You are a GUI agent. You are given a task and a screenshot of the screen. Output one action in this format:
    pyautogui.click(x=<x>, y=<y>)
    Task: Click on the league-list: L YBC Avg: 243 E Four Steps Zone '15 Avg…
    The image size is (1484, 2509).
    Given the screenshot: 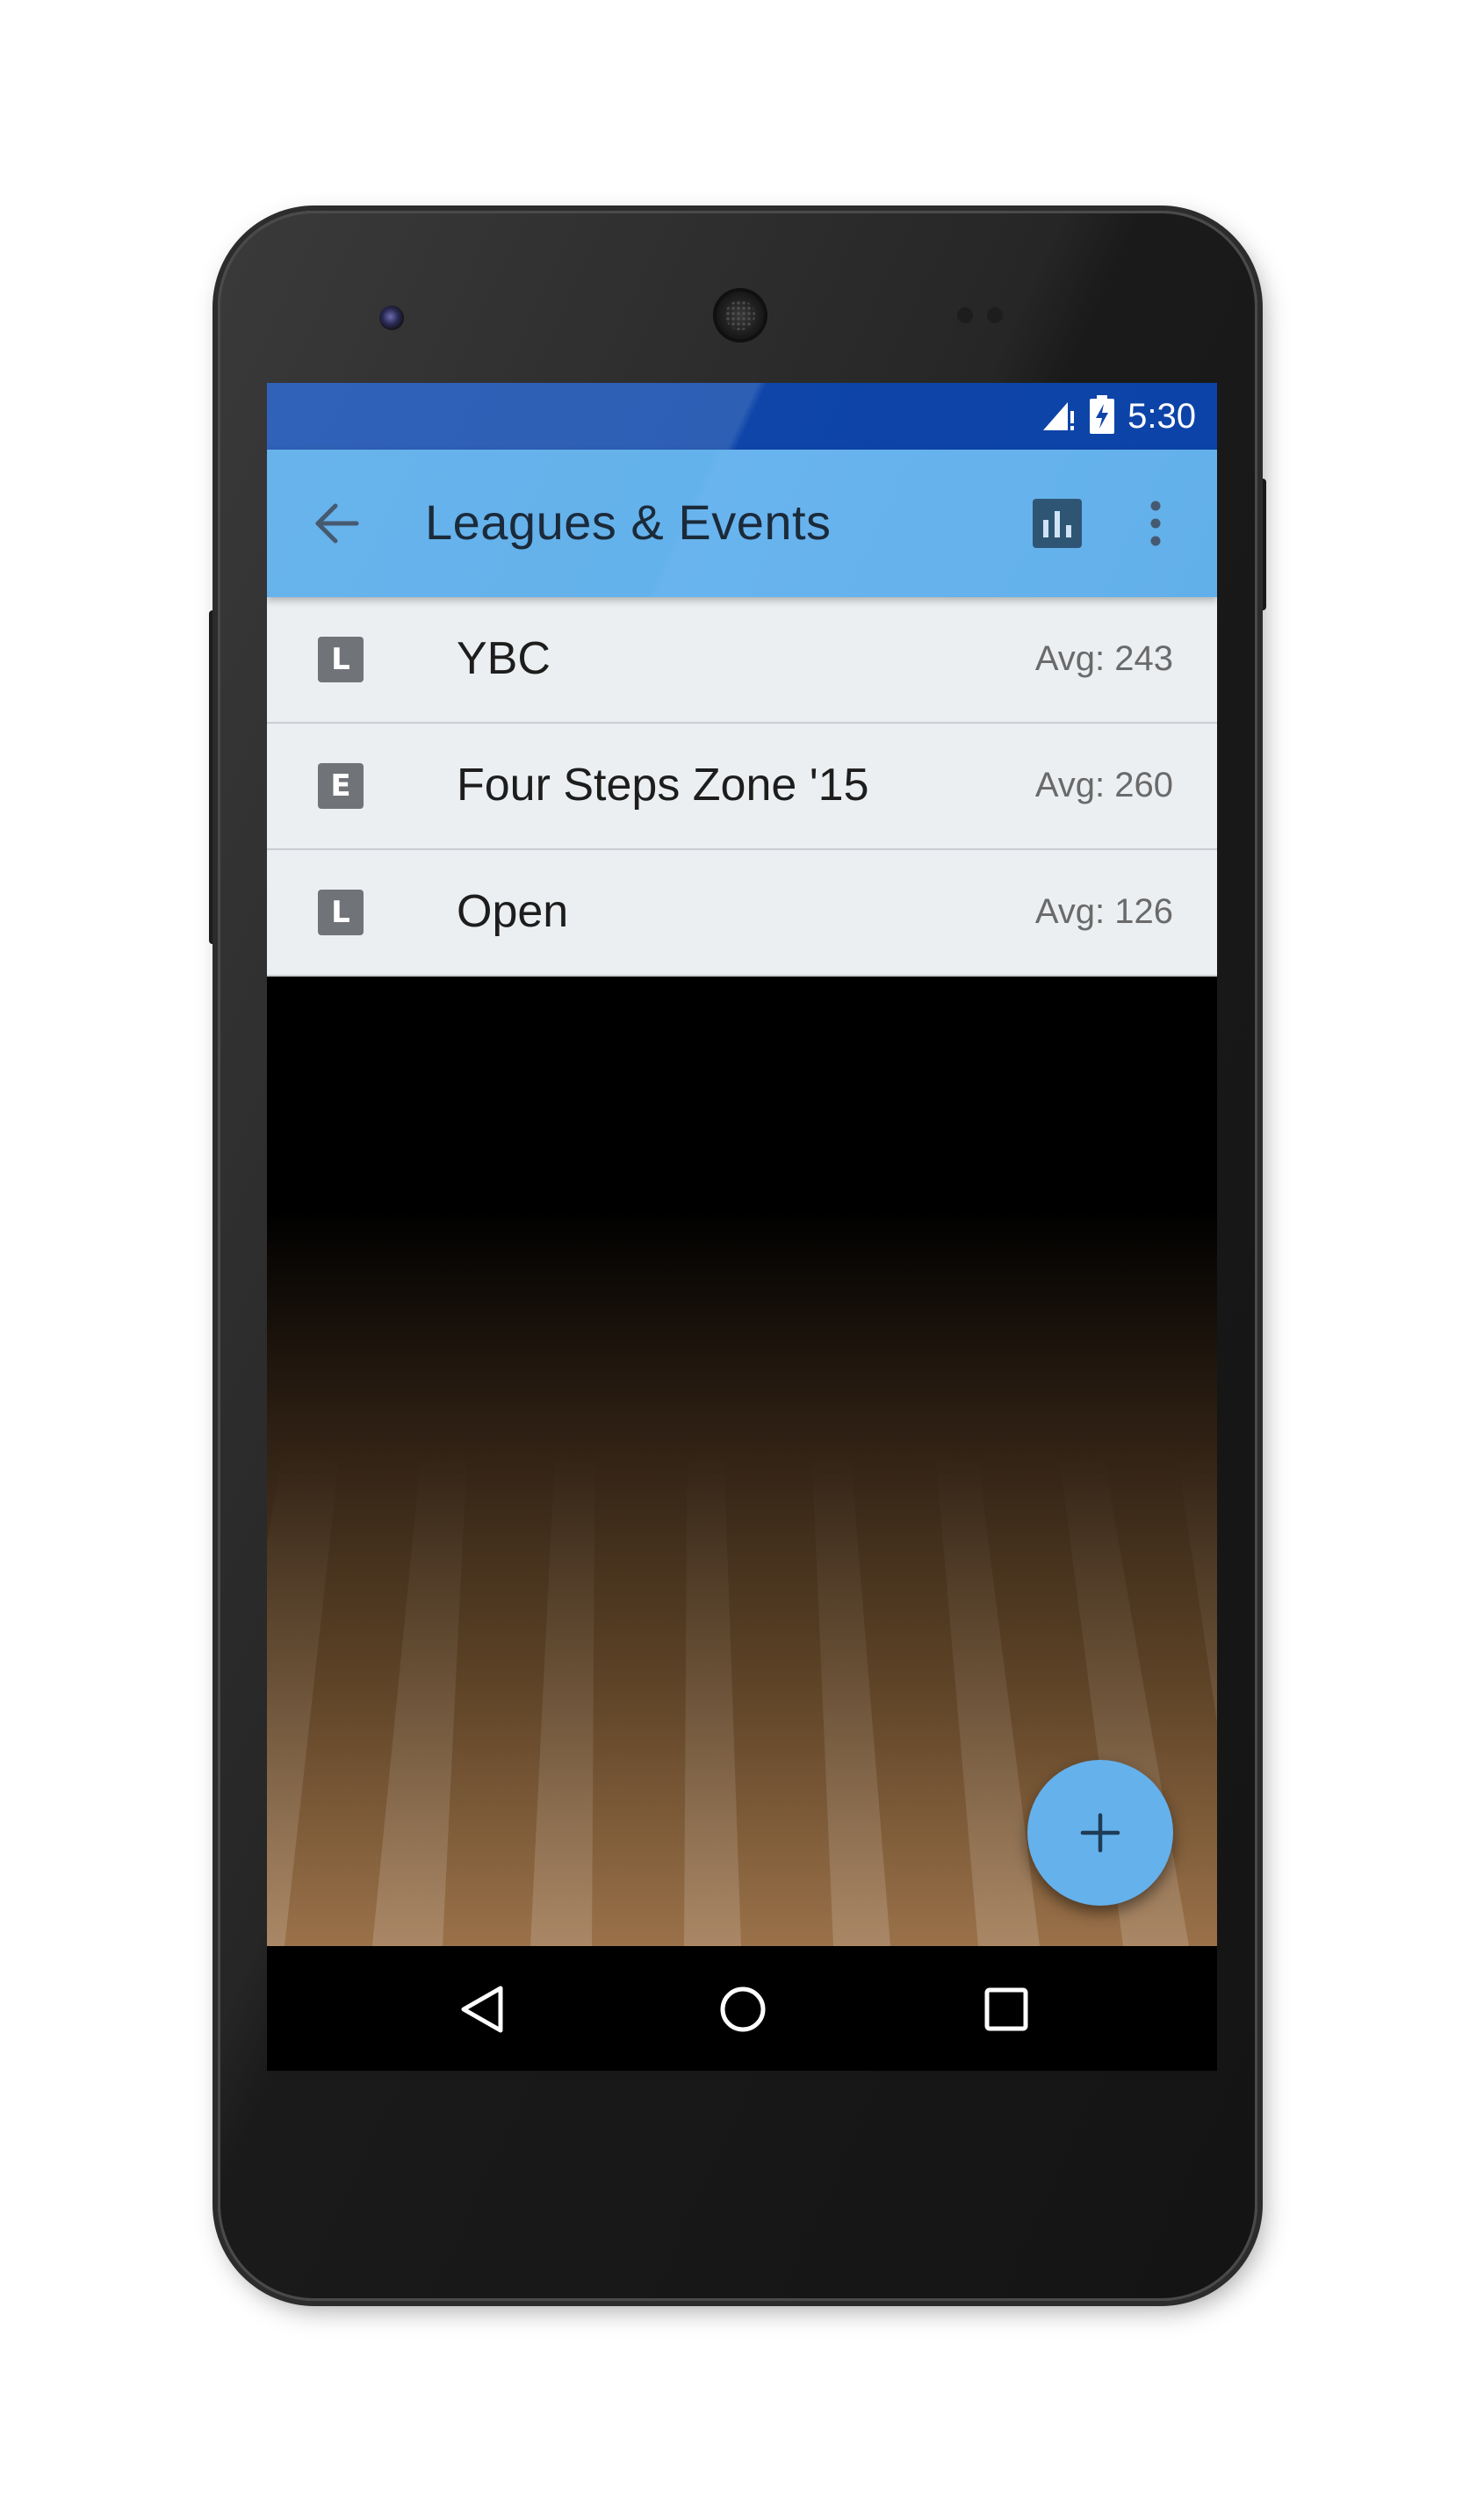 What is the action you would take?
    pyautogui.click(x=742, y=787)
    